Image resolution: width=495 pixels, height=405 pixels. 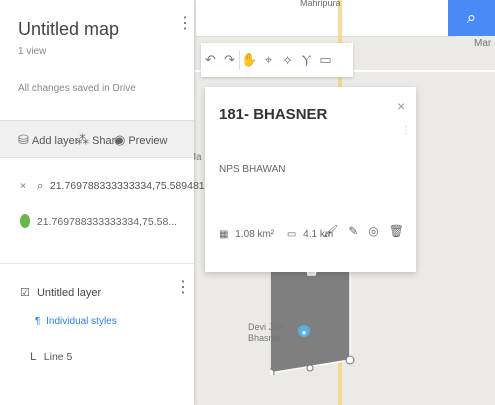 I want to click on preview-label: Preview, so click(x=148, y=141).